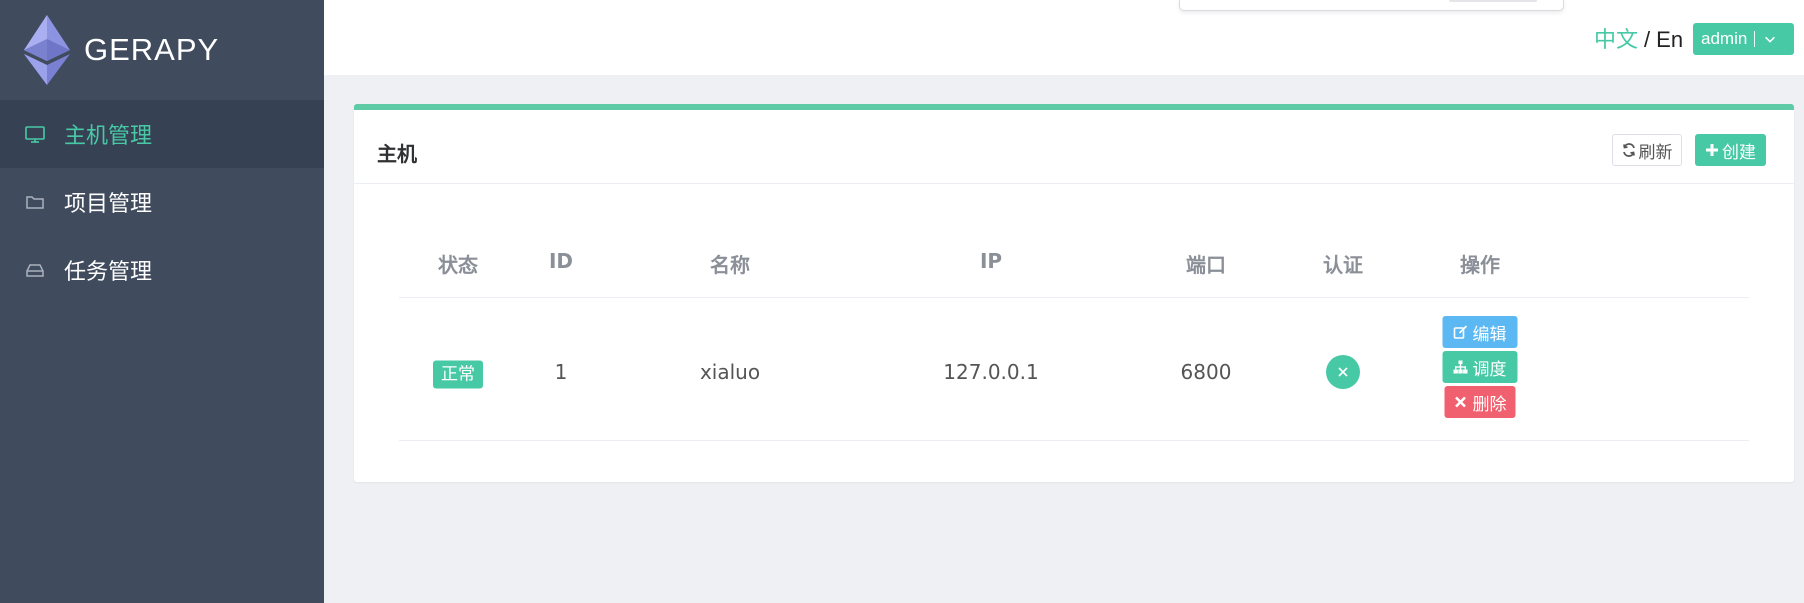  Describe the element at coordinates (35, 134) in the screenshot. I see `monitor-icon` at that location.